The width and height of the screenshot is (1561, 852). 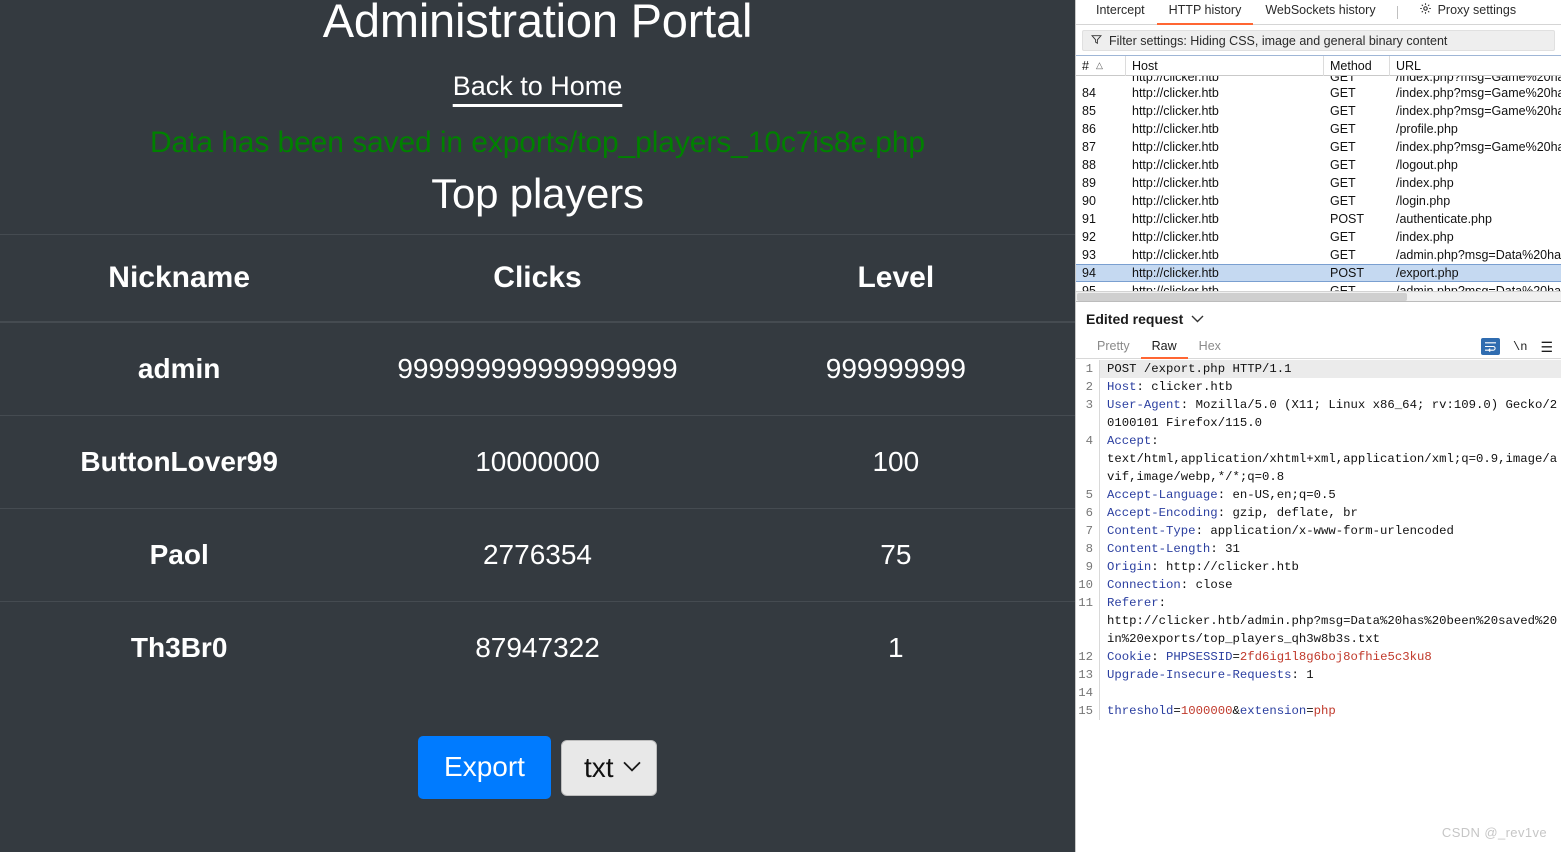 What do you see at coordinates (1546, 347) in the screenshot?
I see `hamburger-menu-icon: ☰` at bounding box center [1546, 347].